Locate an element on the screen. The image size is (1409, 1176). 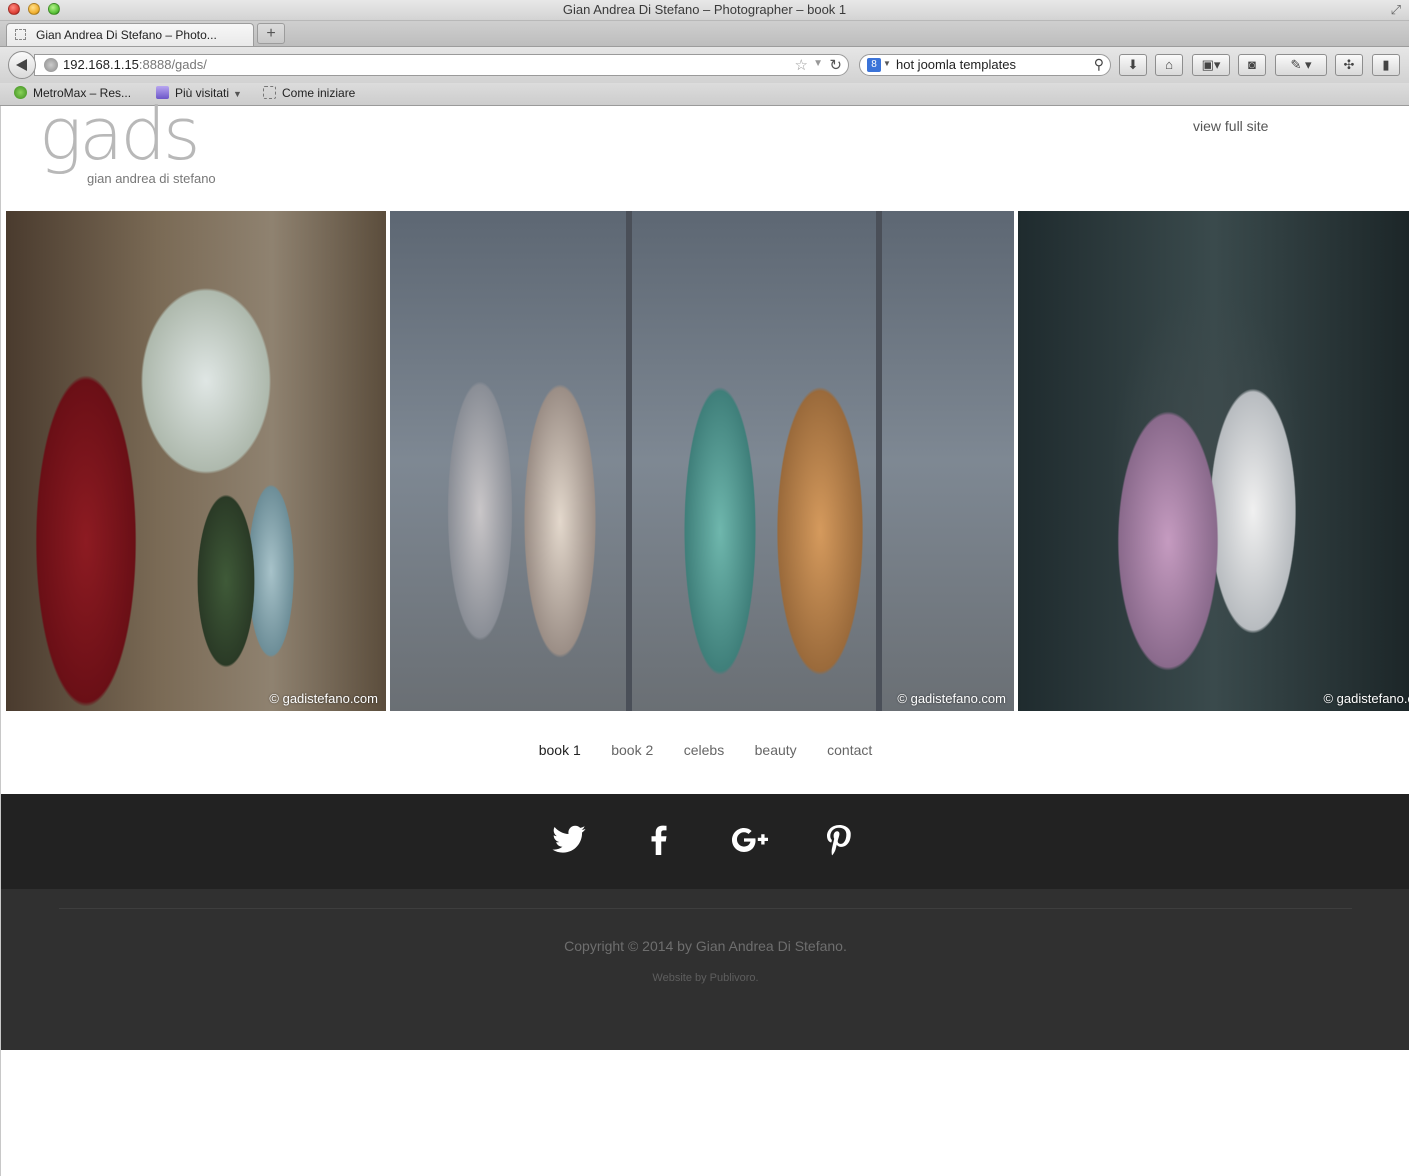
reload-icon: ↻ is located at coordinates (835, 65).